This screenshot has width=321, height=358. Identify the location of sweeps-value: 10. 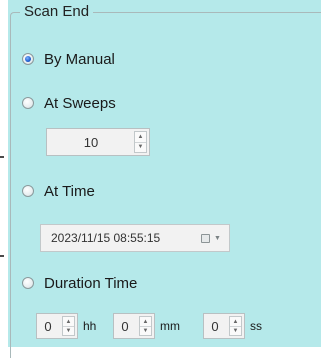
(91, 142).